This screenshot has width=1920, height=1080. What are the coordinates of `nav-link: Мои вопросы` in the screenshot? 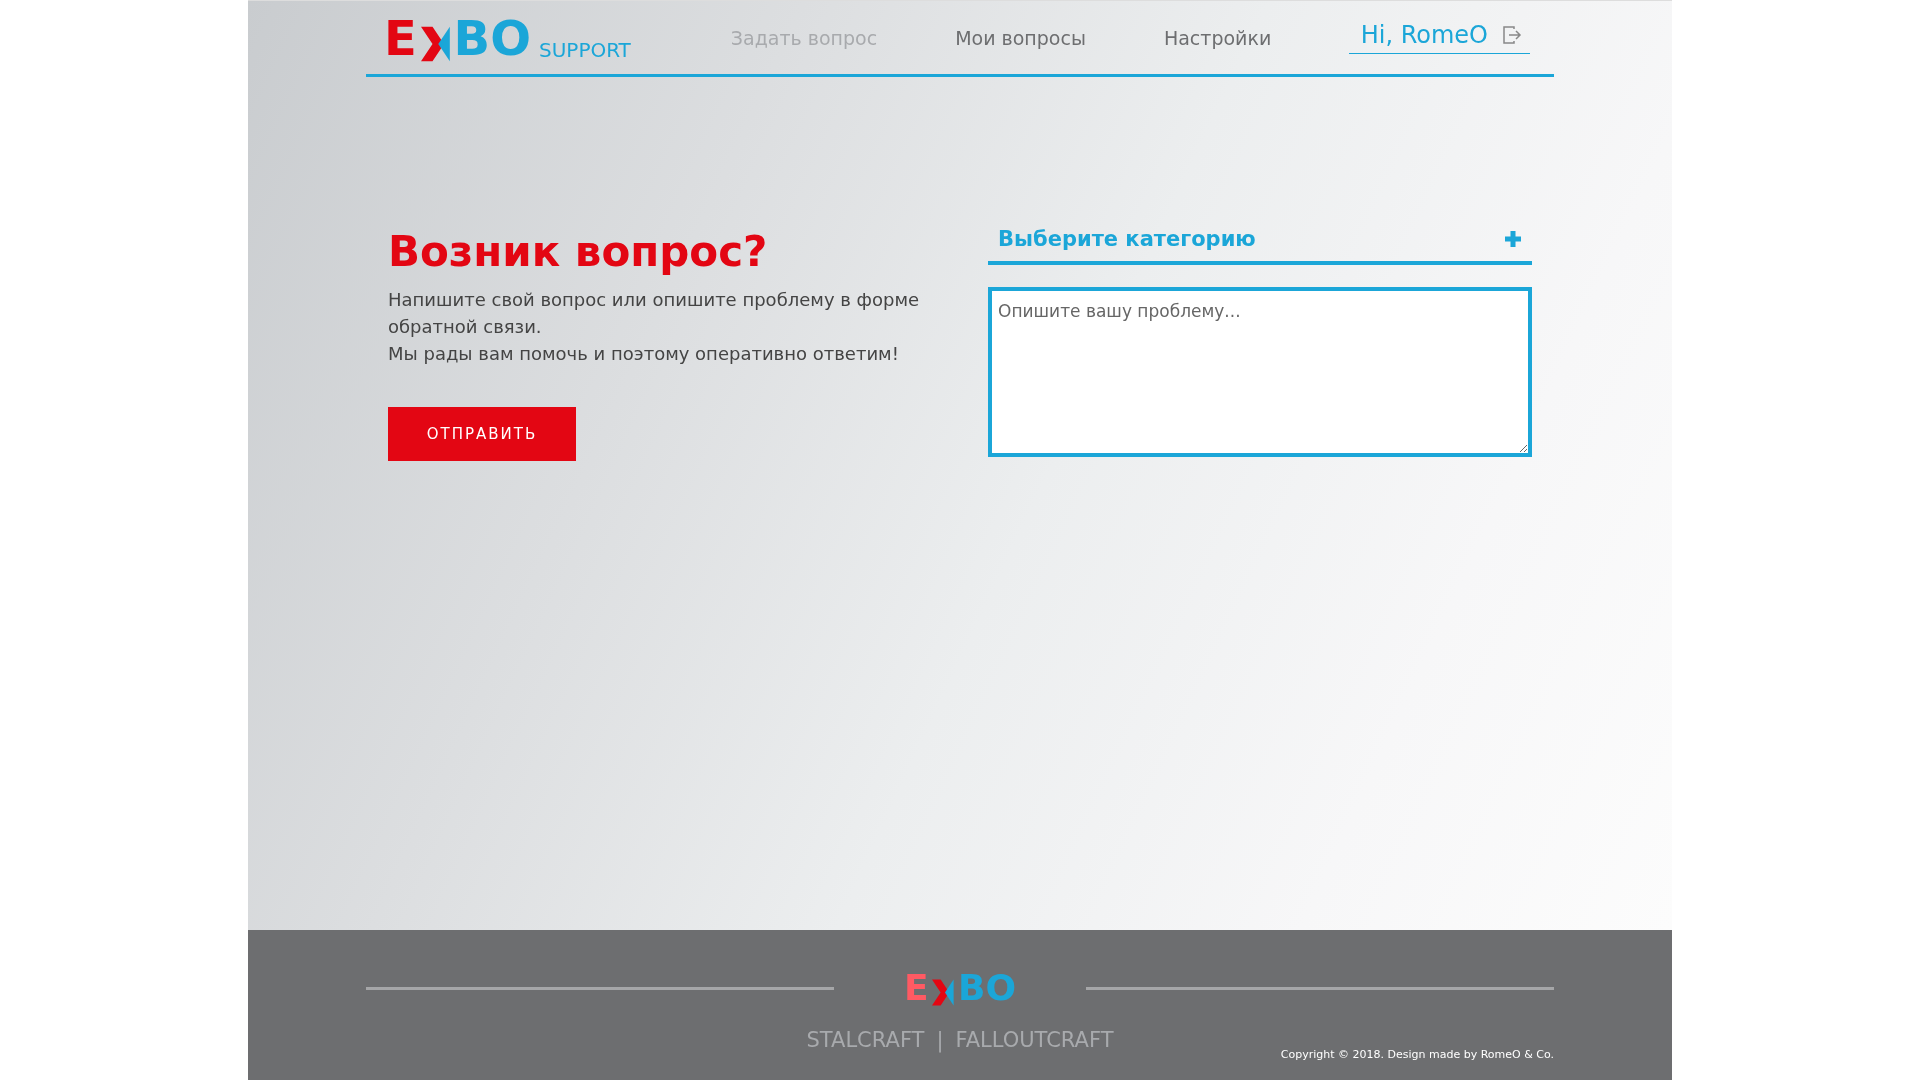 It's located at (1020, 37).